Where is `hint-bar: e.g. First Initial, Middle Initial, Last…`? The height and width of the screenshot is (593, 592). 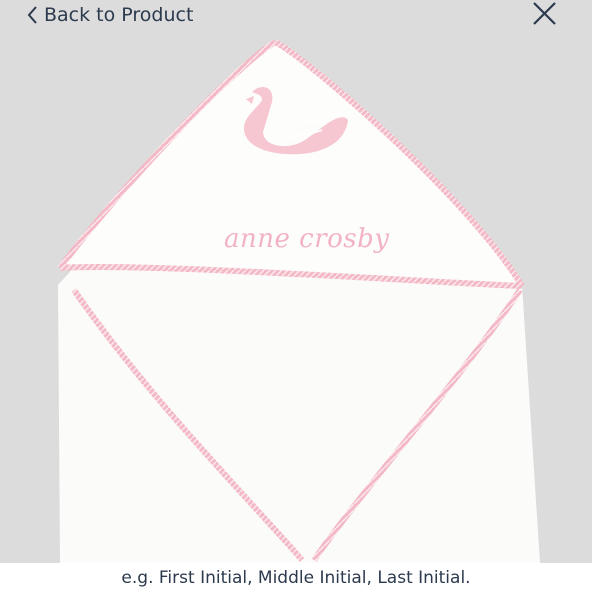
hint-bar: e.g. First Initial, Middle Initial, Last… is located at coordinates (296, 578).